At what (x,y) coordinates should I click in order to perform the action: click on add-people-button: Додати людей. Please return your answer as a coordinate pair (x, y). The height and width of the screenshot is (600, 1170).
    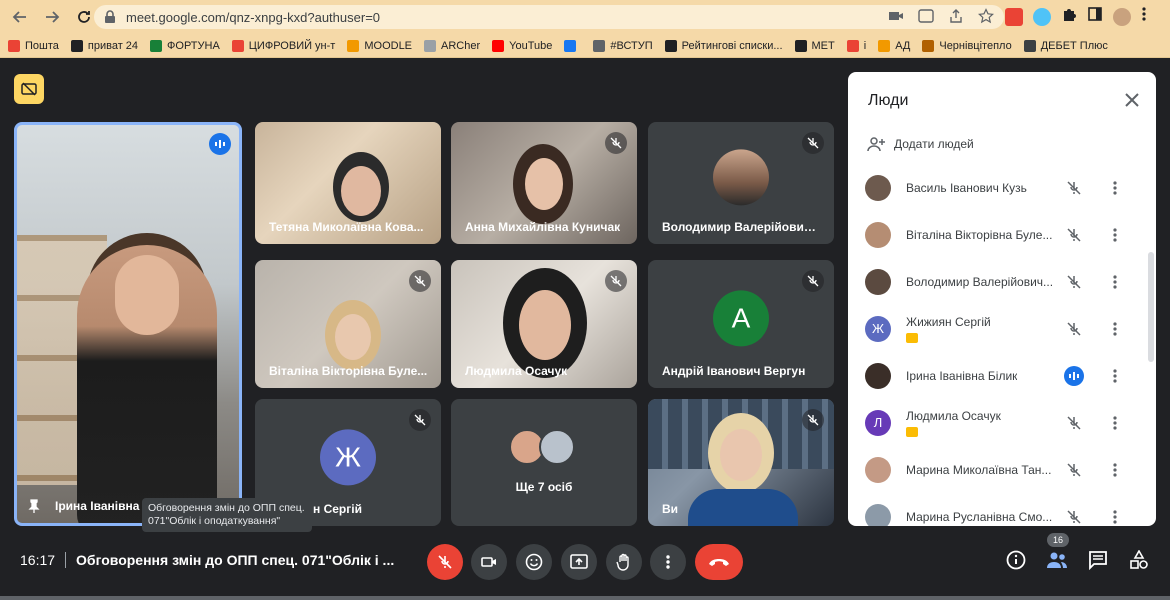
    Looking at the image, I should click on (920, 144).